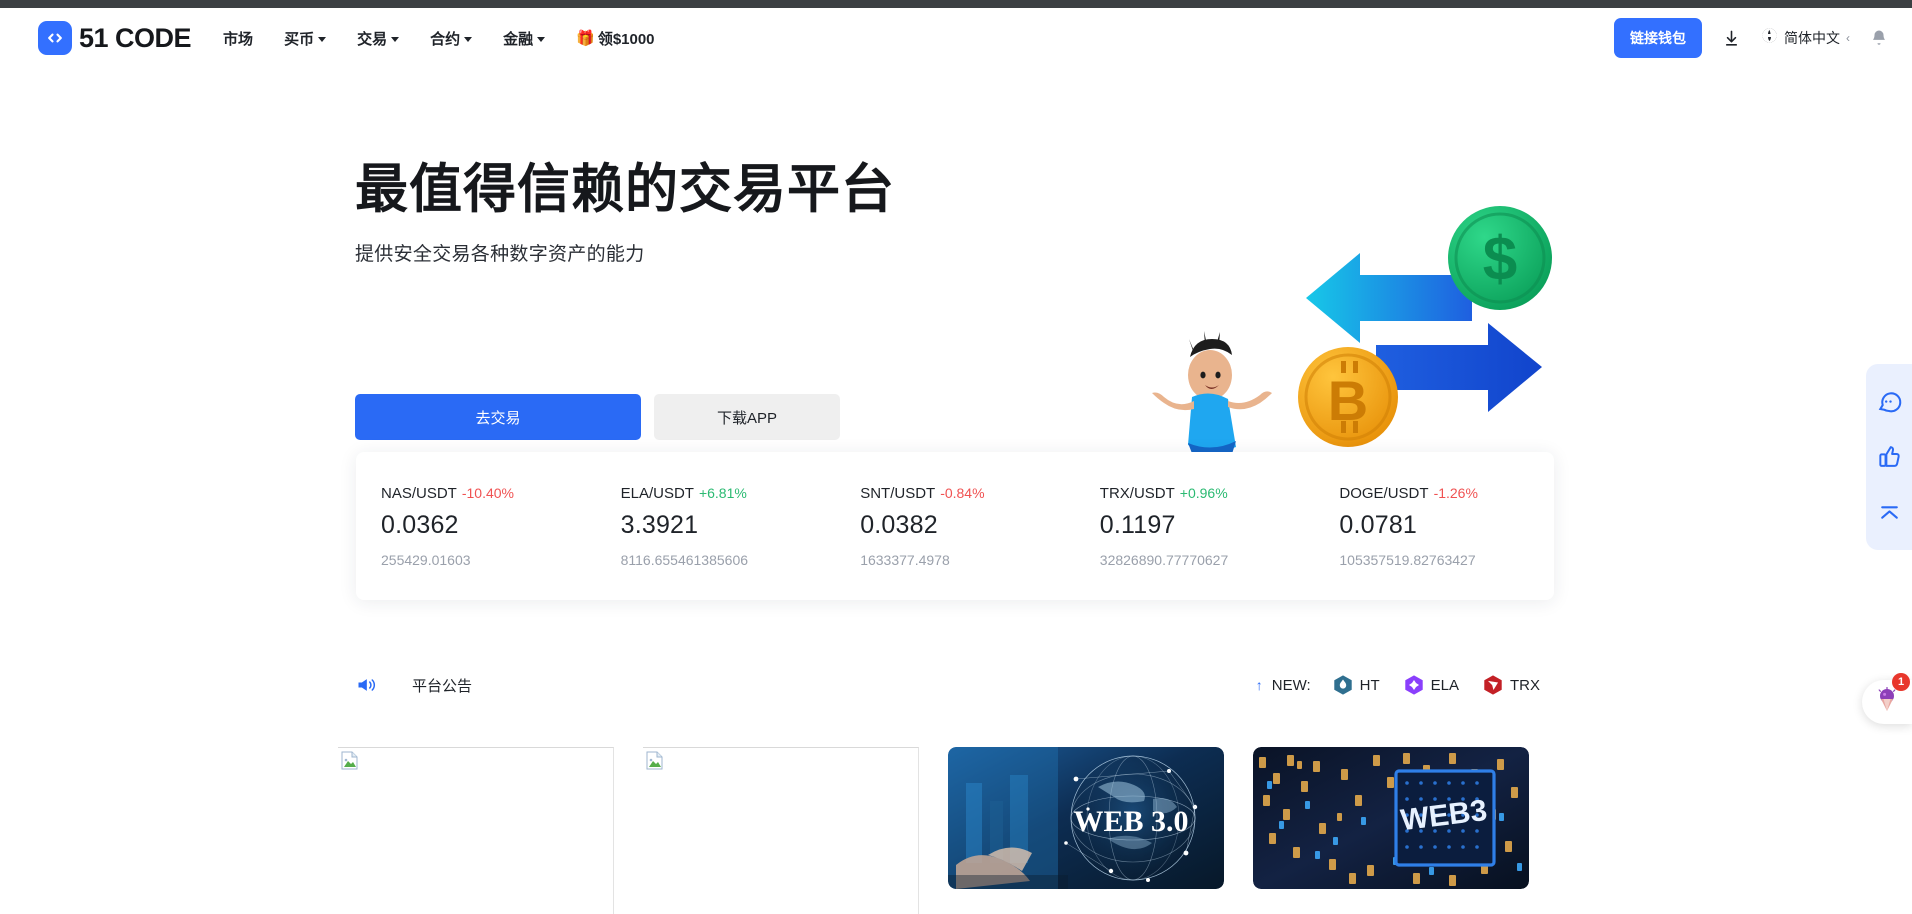  Describe the element at coordinates (659, 524) in the screenshot. I see `ticker-price: 3.3921` at that location.